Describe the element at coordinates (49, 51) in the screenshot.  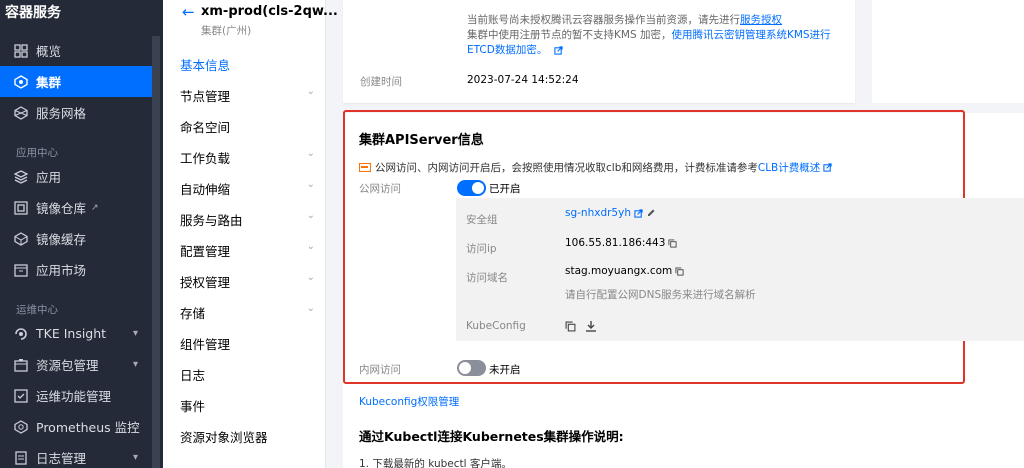
I see `sidebar-item-label: 概览` at that location.